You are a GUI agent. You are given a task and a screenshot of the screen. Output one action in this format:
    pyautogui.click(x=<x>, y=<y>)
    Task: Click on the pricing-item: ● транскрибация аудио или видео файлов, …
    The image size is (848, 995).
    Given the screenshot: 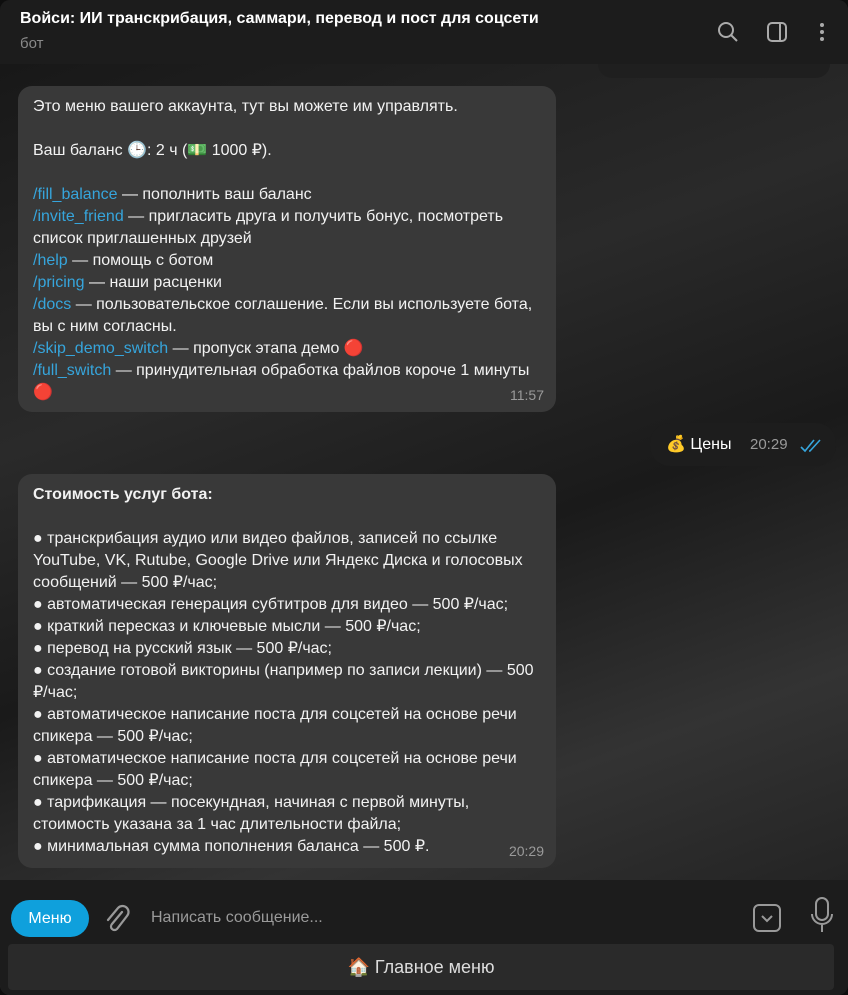 What is the action you would take?
    pyautogui.click(x=278, y=560)
    